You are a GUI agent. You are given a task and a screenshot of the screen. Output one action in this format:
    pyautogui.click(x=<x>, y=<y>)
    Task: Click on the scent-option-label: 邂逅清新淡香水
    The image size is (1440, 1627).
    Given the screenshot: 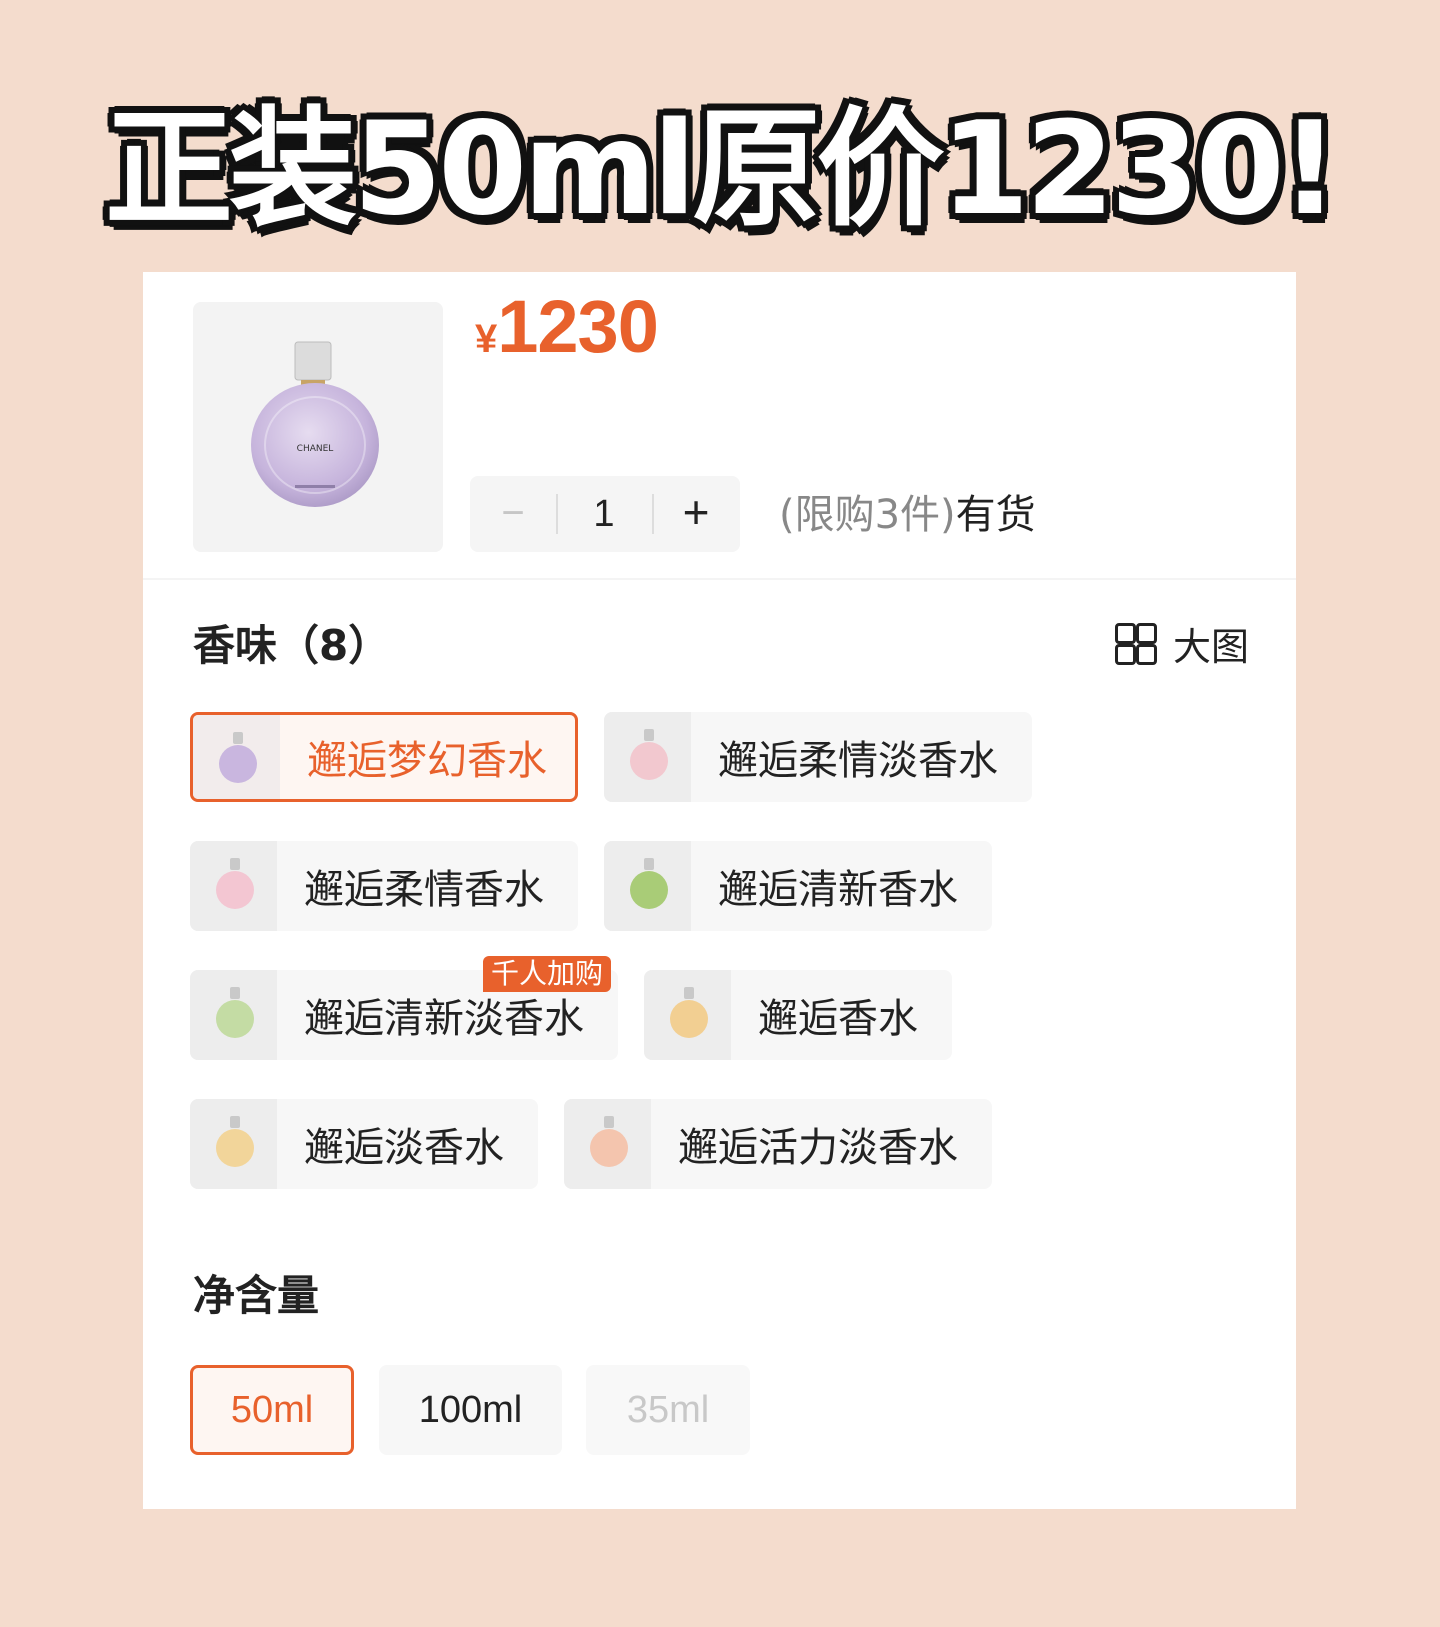 What is the action you would take?
    pyautogui.click(x=444, y=1019)
    